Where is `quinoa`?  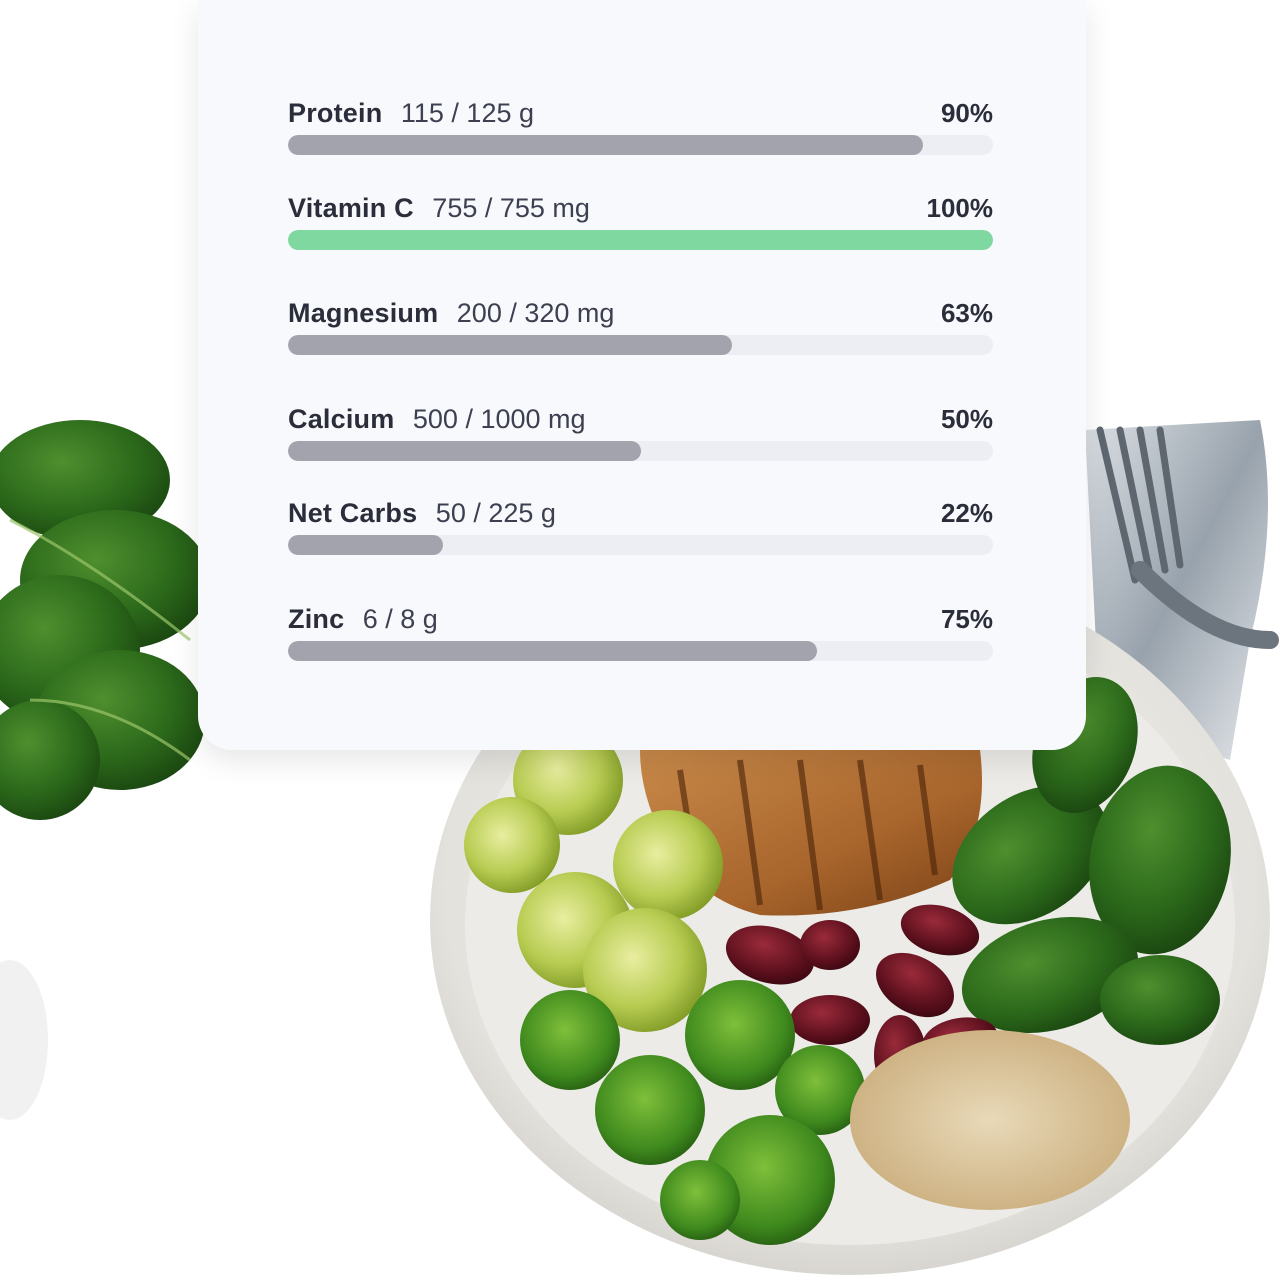
quinoa is located at coordinates (990, 1120).